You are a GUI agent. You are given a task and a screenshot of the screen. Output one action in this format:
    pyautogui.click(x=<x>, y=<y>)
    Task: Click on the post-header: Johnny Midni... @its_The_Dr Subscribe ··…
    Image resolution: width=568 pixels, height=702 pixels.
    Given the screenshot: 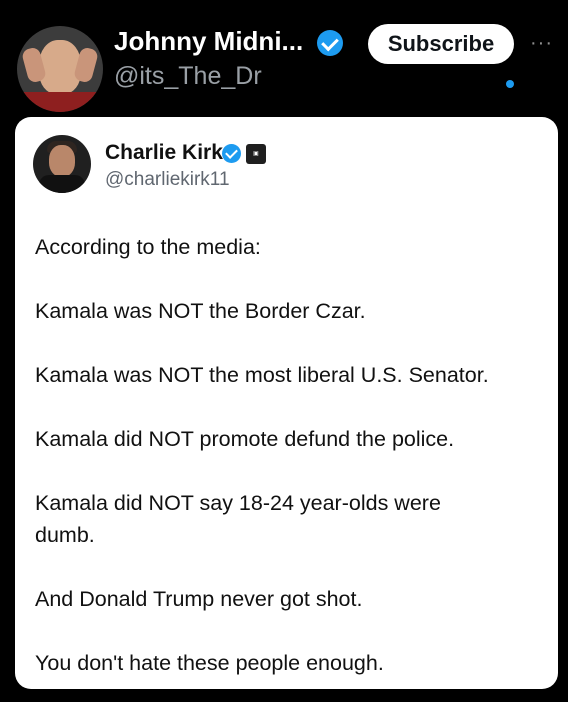 What is the action you would take?
    pyautogui.click(x=284, y=63)
    